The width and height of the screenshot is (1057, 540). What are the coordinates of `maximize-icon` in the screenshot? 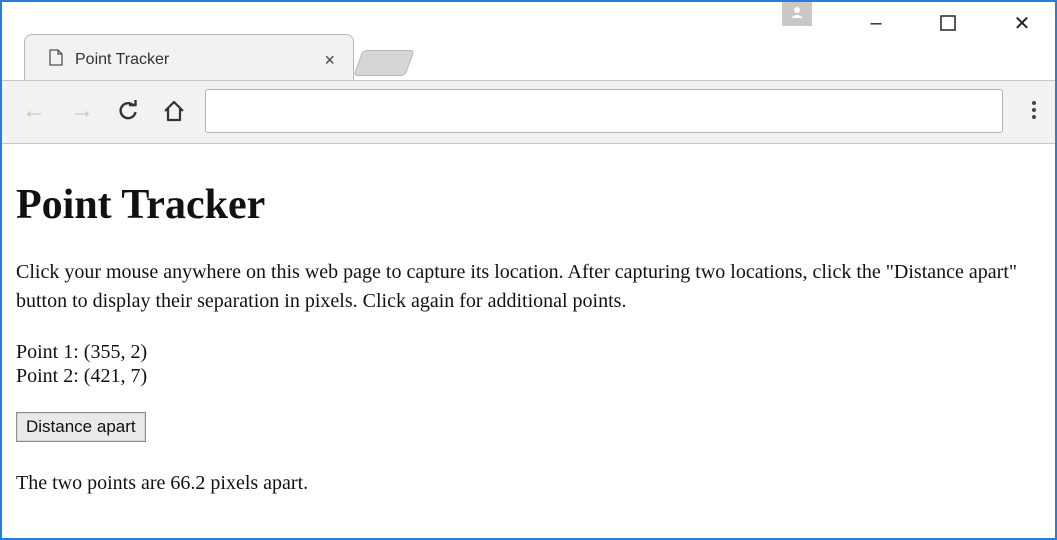 It's located at (948, 23).